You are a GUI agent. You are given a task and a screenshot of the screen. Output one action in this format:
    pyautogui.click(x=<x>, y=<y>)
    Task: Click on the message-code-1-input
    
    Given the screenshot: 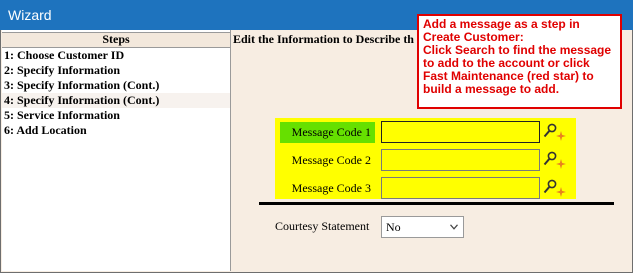 What is the action you would take?
    pyautogui.click(x=460, y=132)
    